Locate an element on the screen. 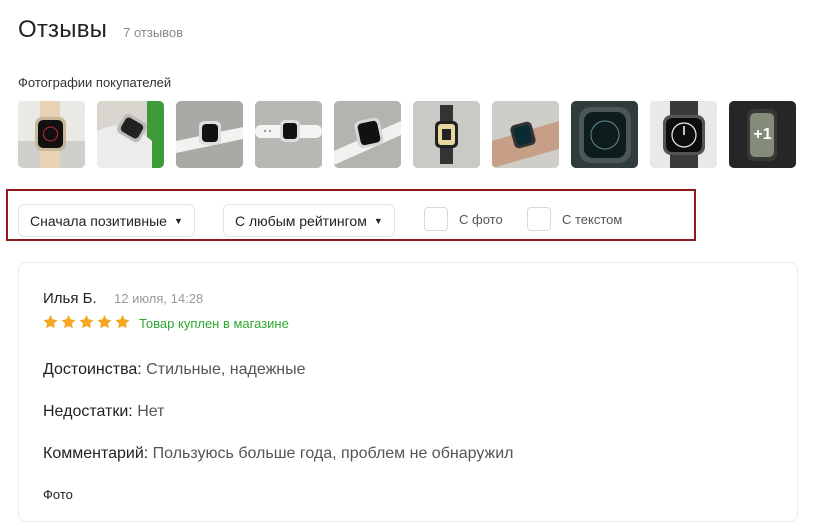 The width and height of the screenshot is (828, 522). comment-label: Комментарий: is located at coordinates (96, 453).